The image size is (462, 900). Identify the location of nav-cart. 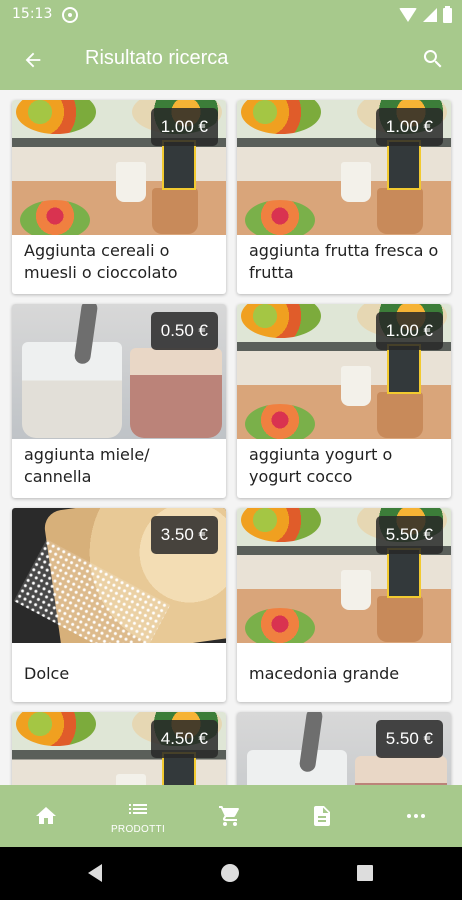
(230, 816).